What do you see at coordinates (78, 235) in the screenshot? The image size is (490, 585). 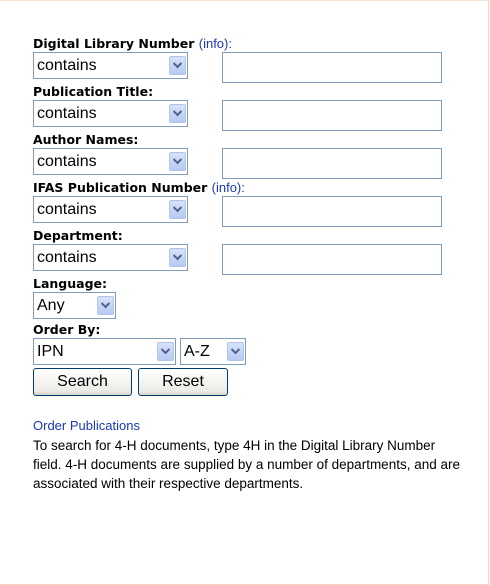 I see `department-label: Department:` at bounding box center [78, 235].